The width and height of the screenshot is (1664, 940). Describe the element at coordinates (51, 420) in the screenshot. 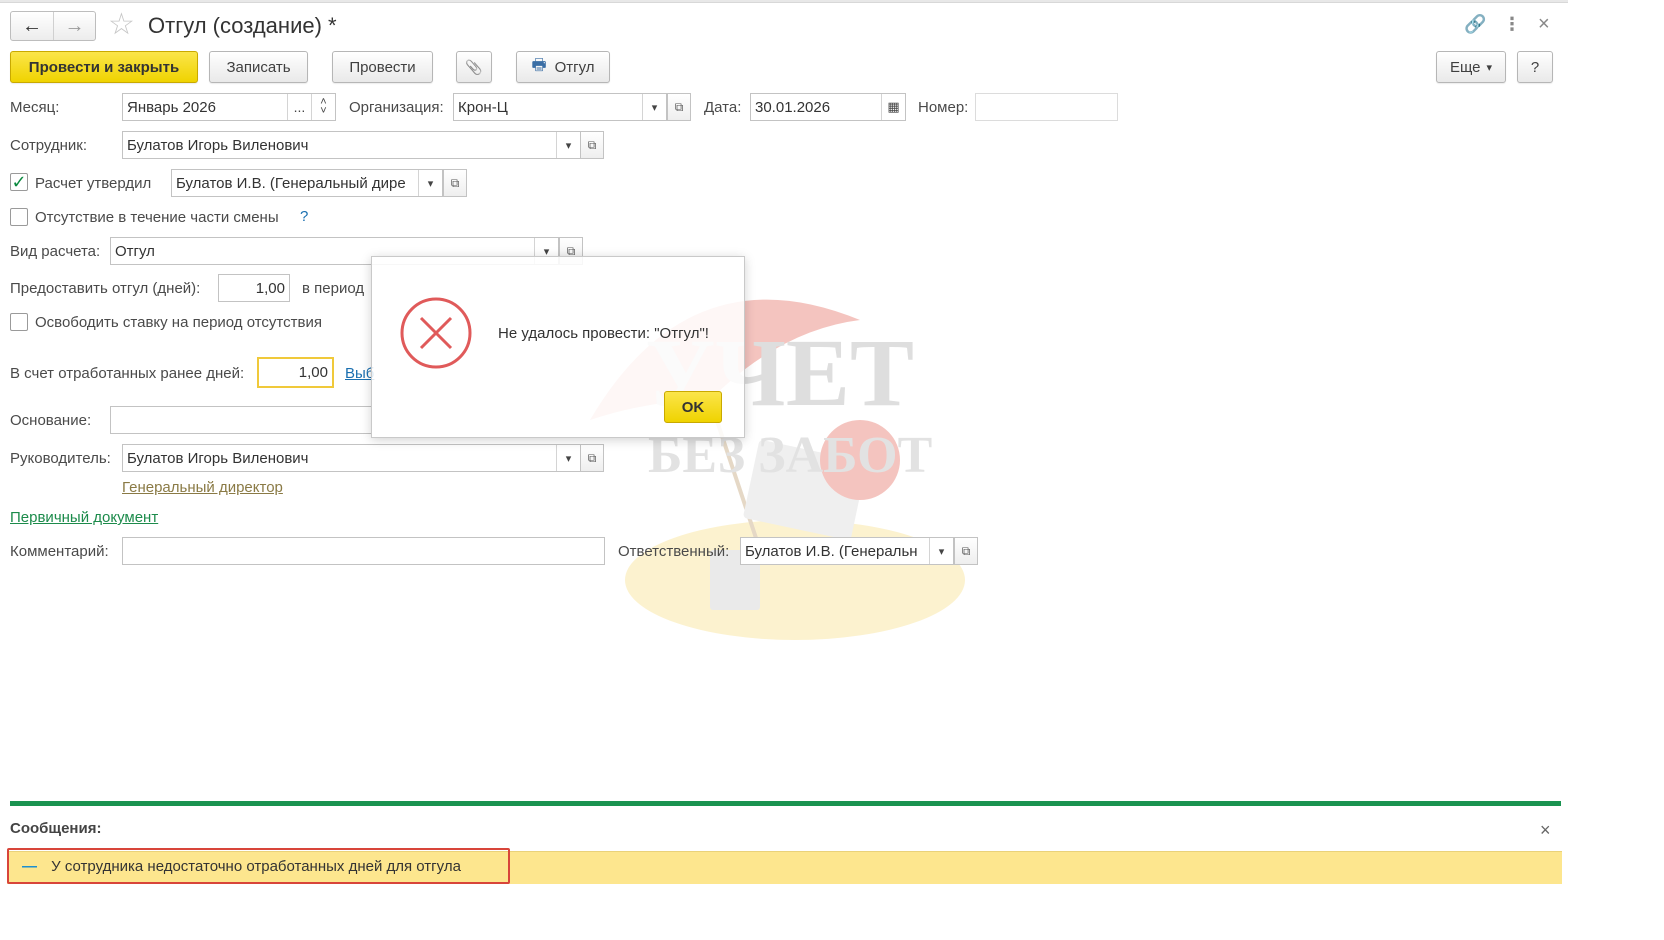

I see `basis-label: Основание:` at that location.